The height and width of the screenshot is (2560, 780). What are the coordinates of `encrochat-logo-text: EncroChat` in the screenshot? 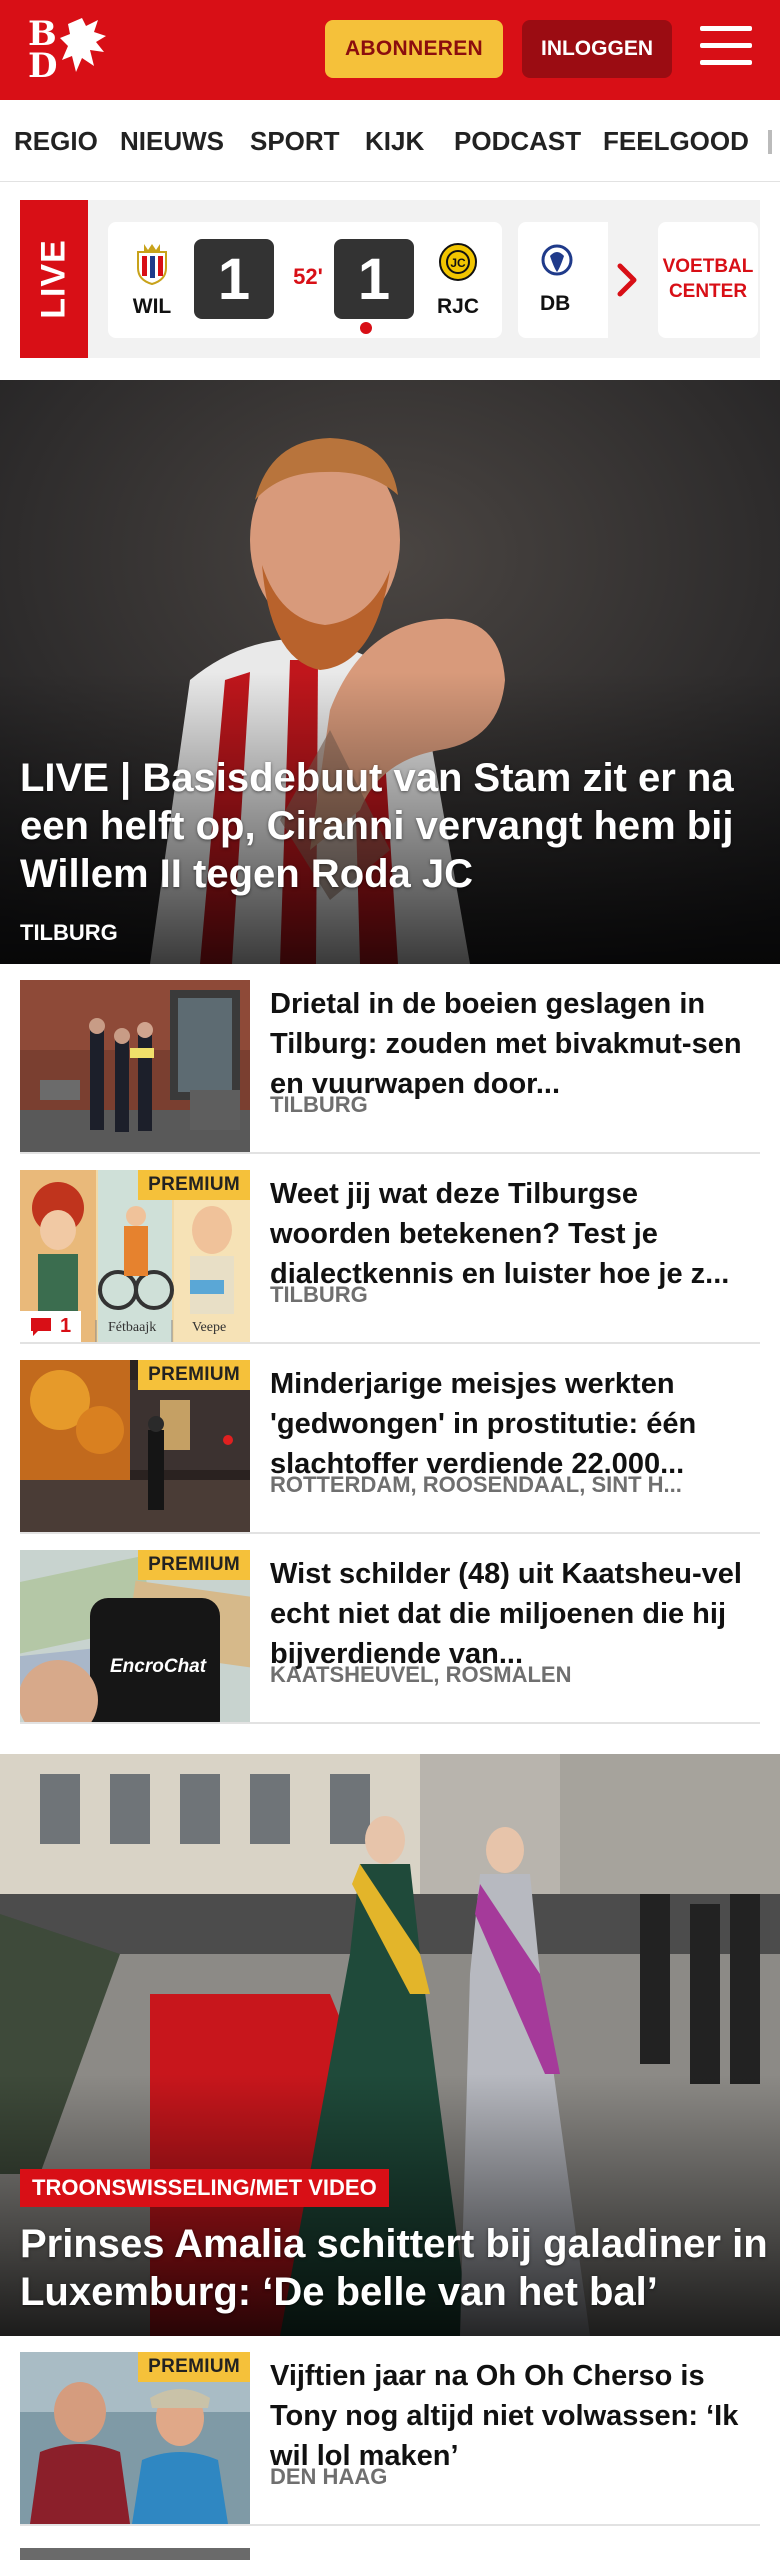 It's located at (158, 1666).